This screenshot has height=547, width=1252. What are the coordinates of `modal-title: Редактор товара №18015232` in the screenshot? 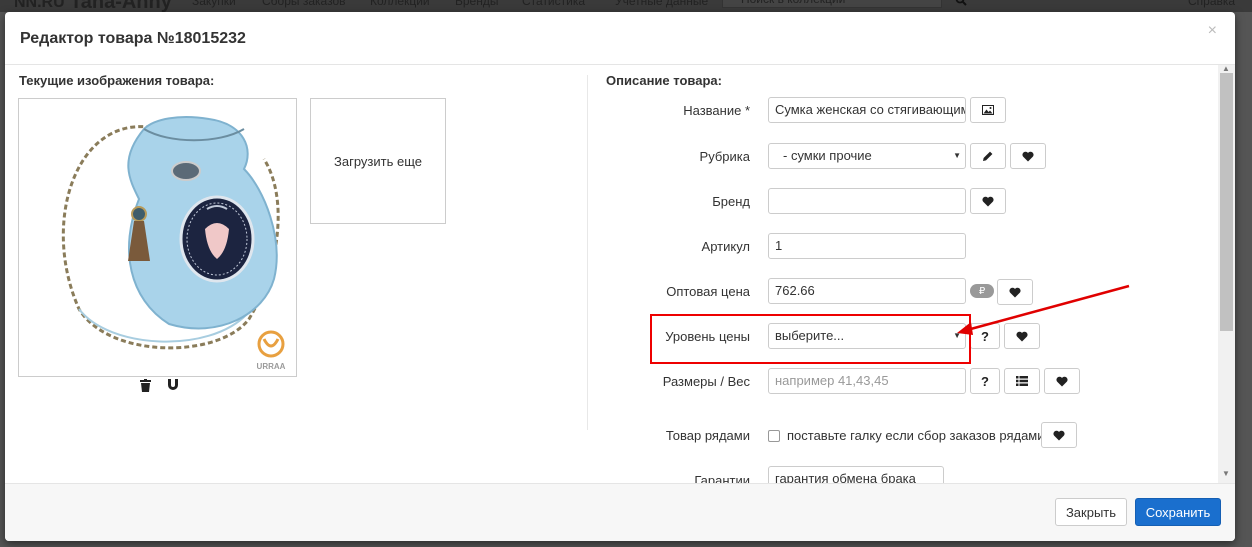 It's located at (133, 38).